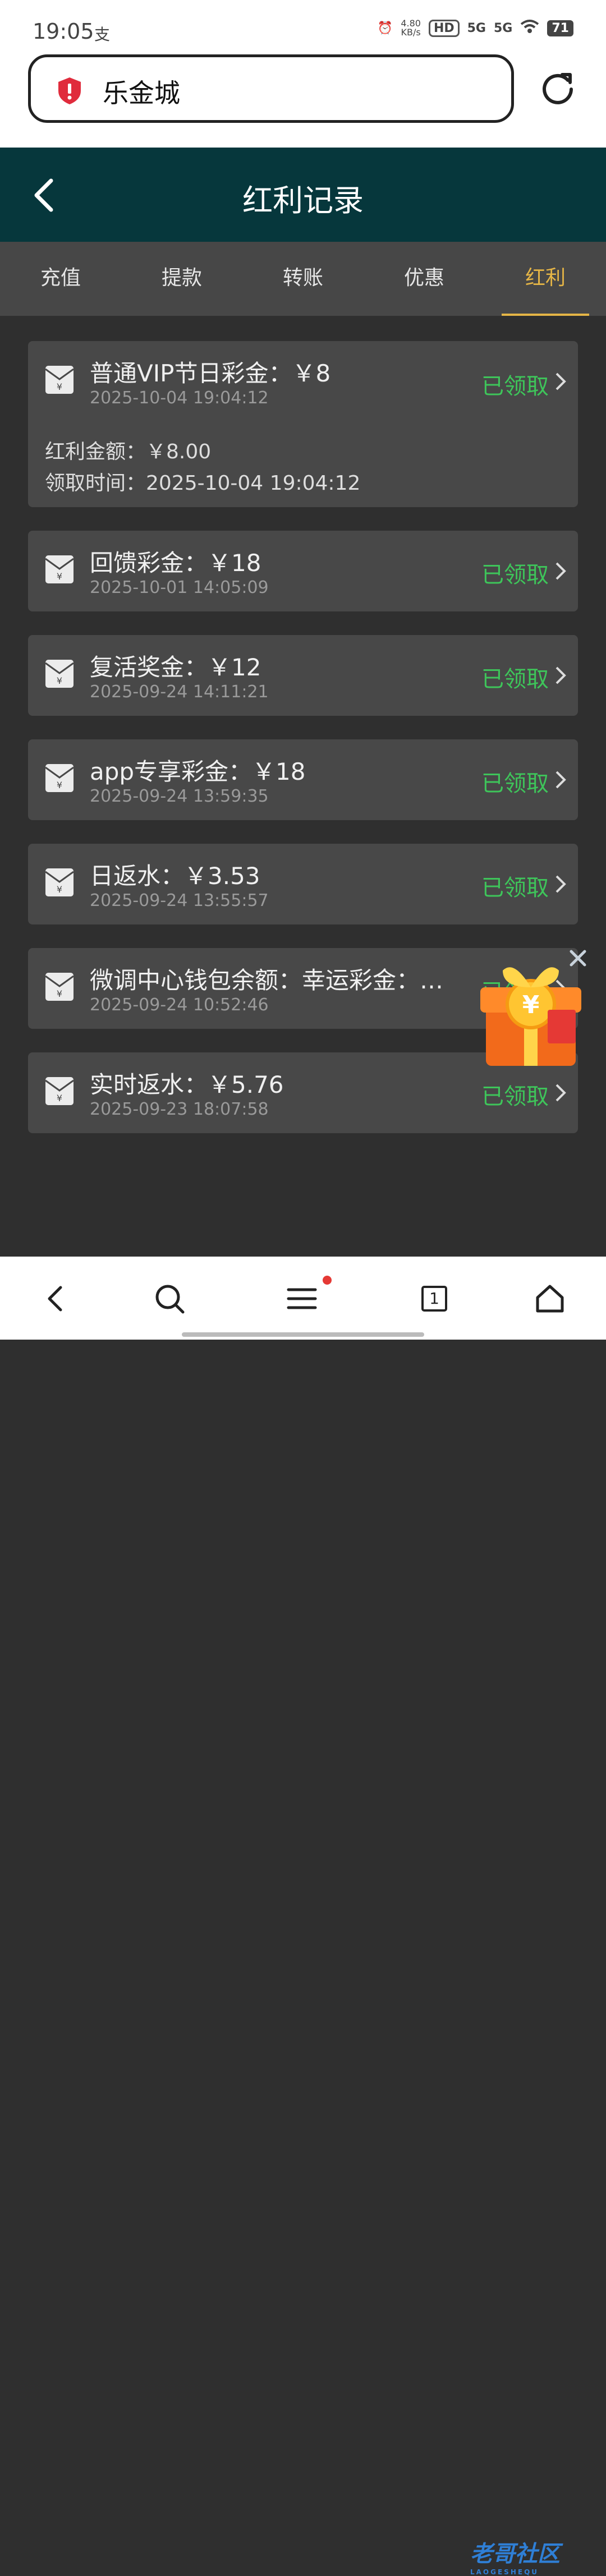  What do you see at coordinates (444, 28) in the screenshot?
I see `hd-icon: HD` at bounding box center [444, 28].